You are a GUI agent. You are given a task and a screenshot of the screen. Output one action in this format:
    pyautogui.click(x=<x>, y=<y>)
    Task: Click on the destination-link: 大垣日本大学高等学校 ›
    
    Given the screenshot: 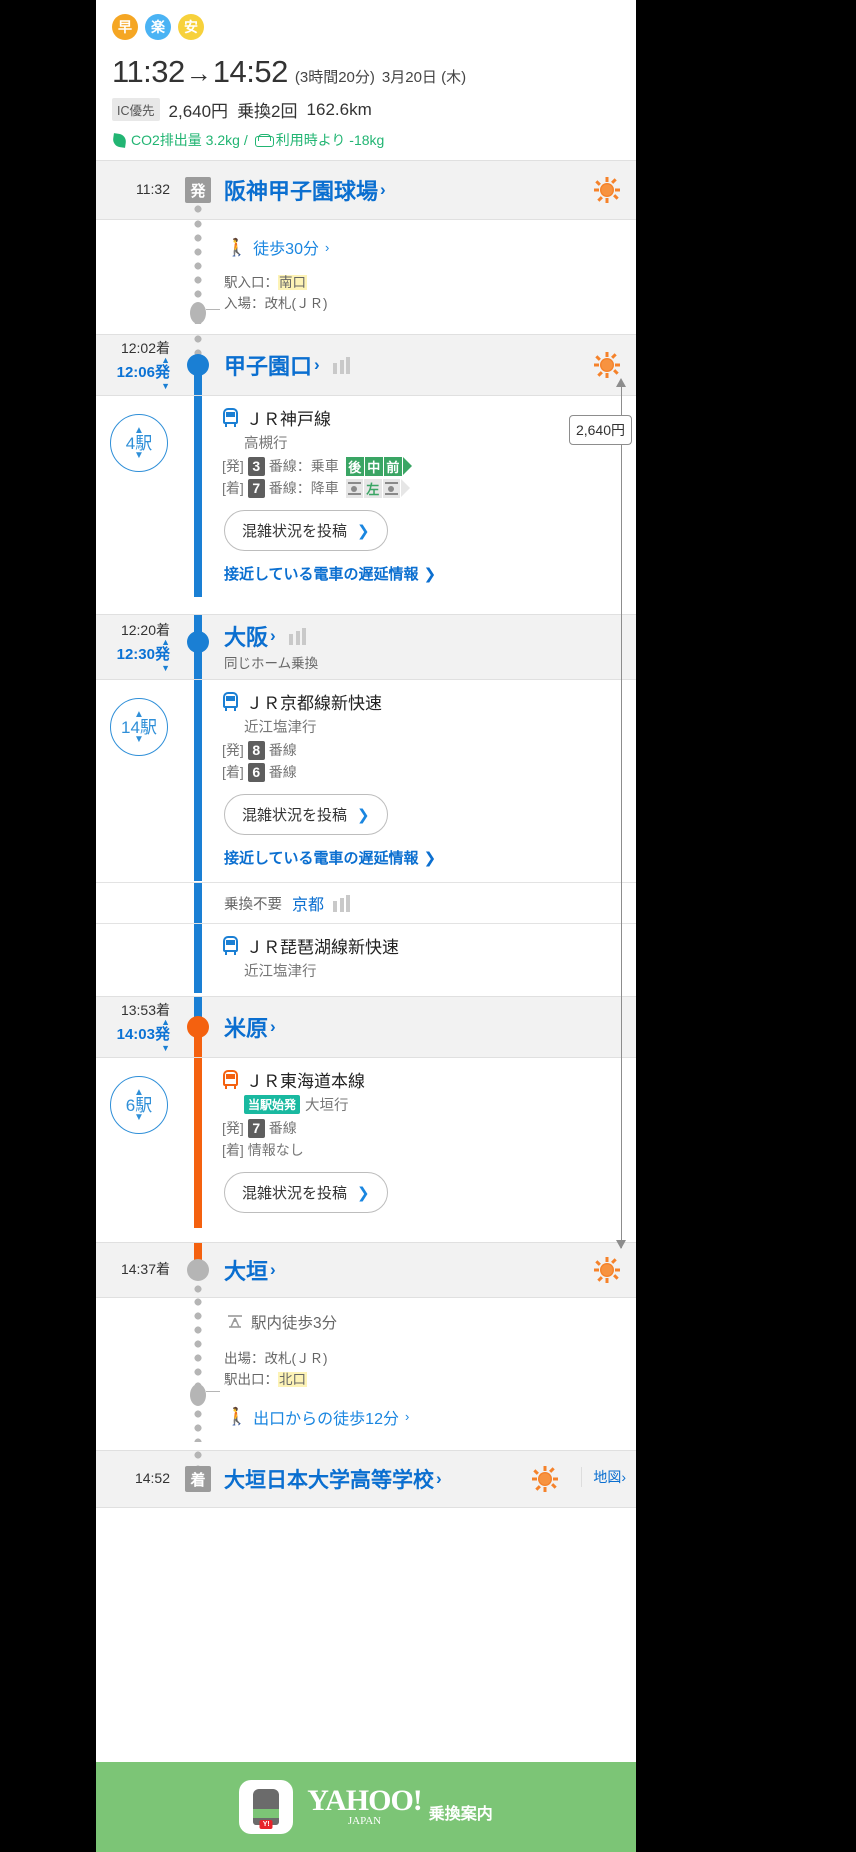 What is the action you would take?
    pyautogui.click(x=333, y=1479)
    